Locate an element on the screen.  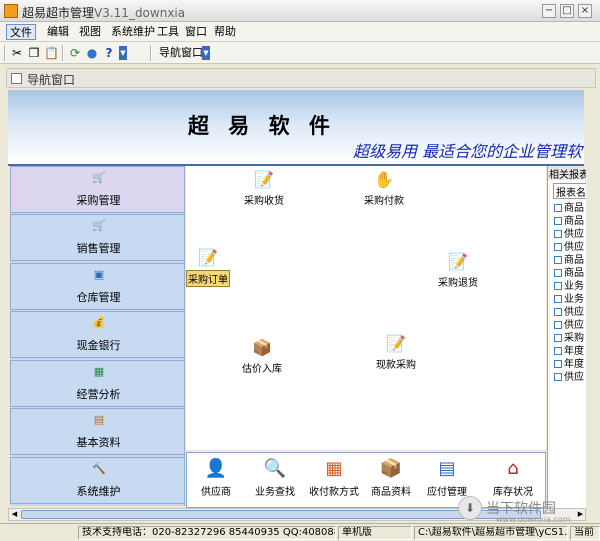
payable-icon: ▤ is located at coordinates (447, 468).